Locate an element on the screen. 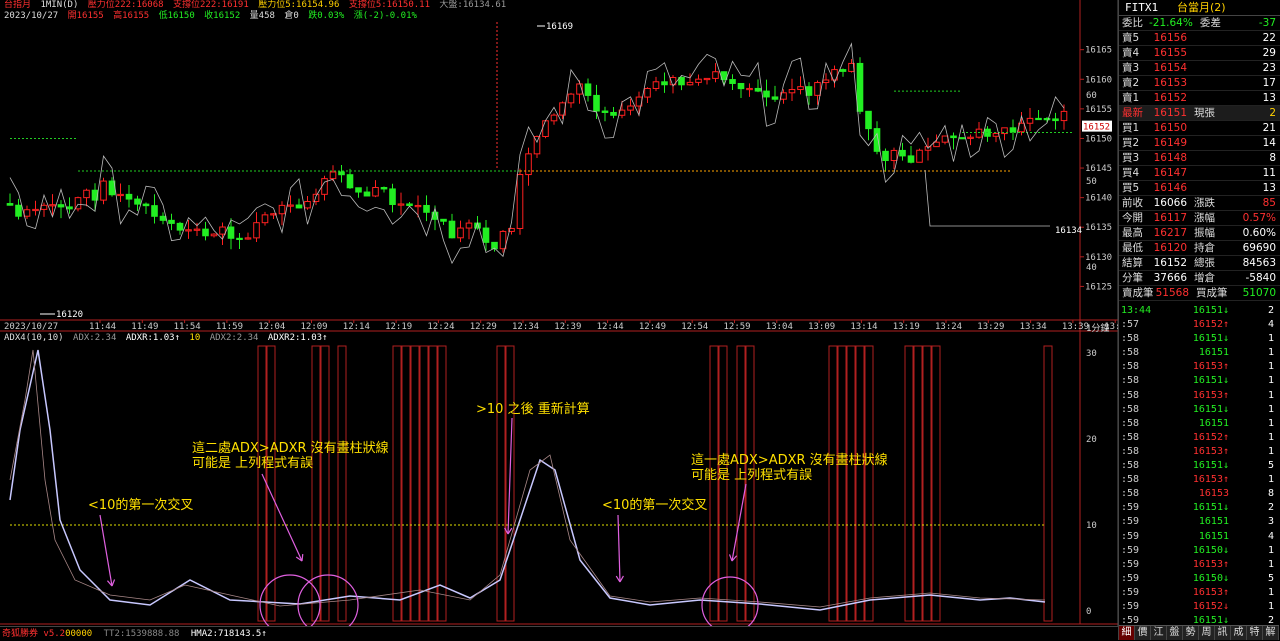 The height and width of the screenshot is (641, 1280). tick-row: :59 16150↓ 5 is located at coordinates (1199, 579).